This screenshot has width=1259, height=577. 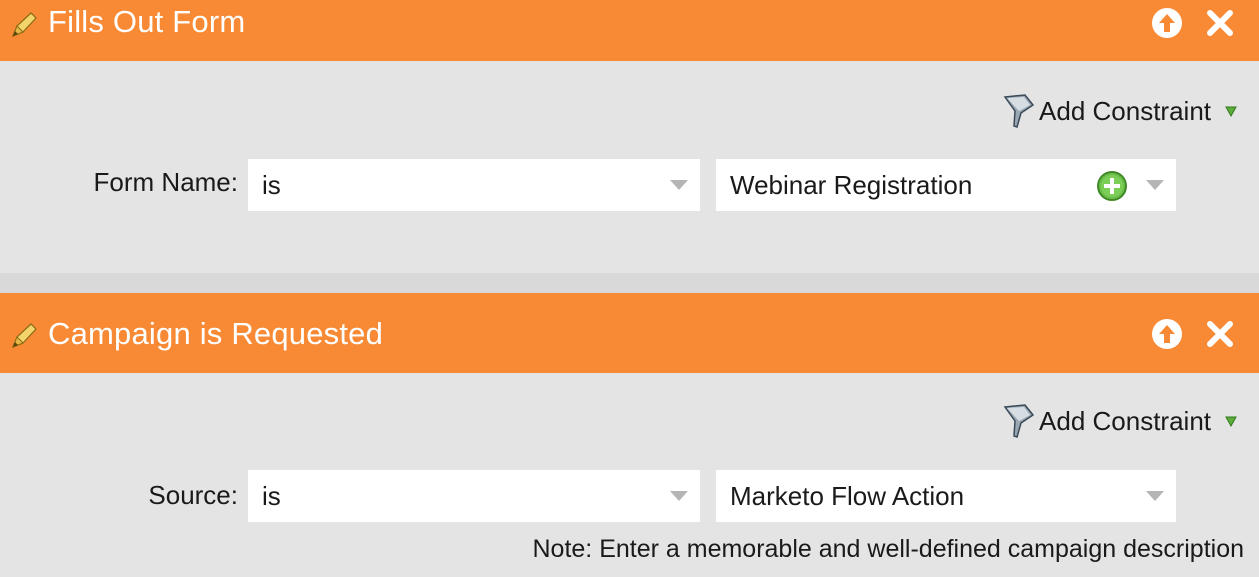 I want to click on trigger-separator, so click(x=629, y=283).